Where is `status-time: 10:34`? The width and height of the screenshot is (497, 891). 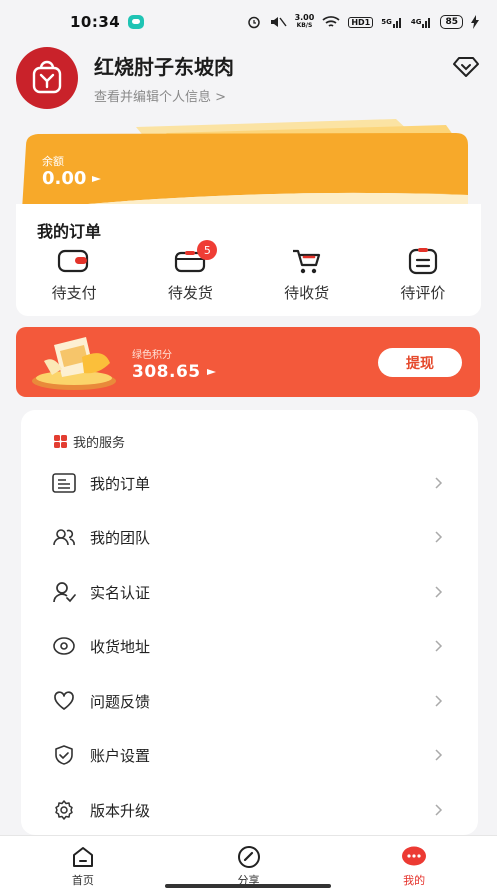 status-time: 10:34 is located at coordinates (95, 22).